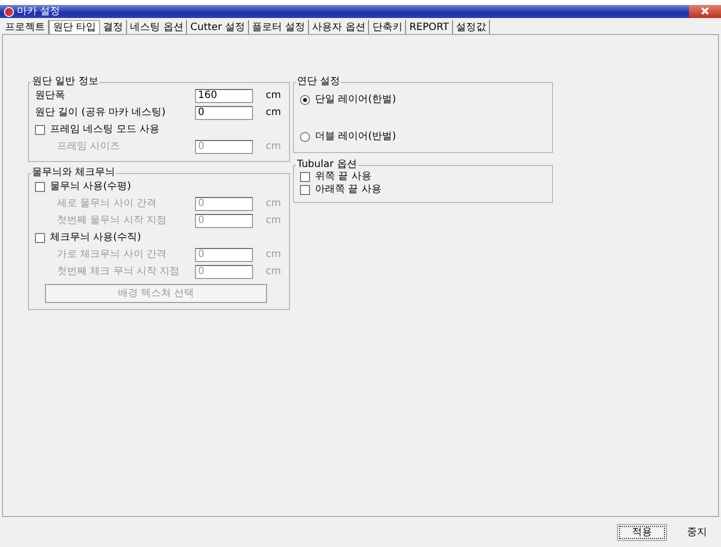 This screenshot has height=547, width=721. Describe the element at coordinates (50, 96) in the screenshot. I see `field-label: 원단폭` at that location.